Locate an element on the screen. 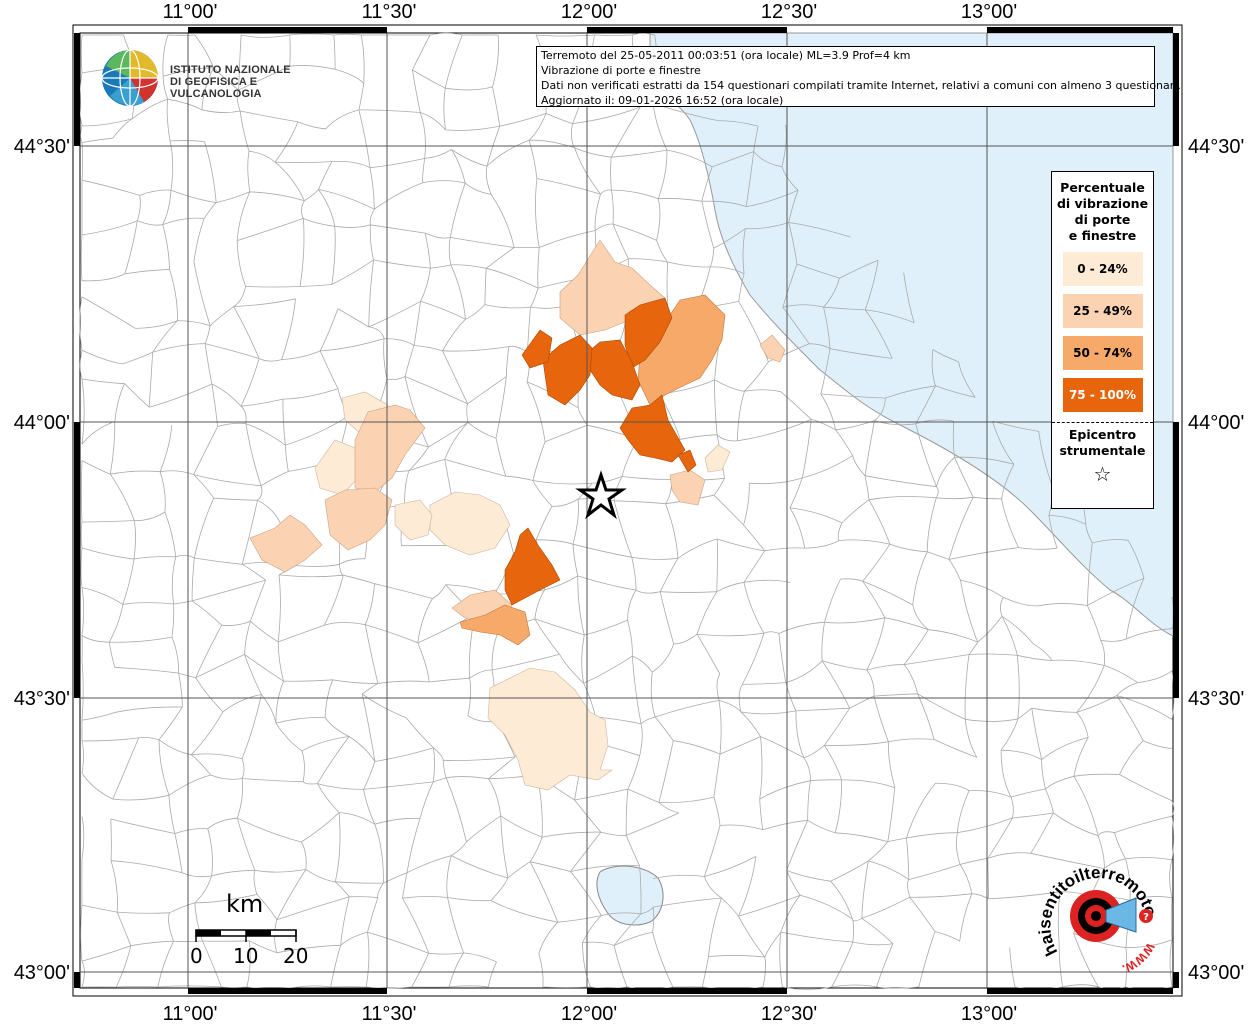  legend-title-line: Percentuale is located at coordinates (1102, 187).